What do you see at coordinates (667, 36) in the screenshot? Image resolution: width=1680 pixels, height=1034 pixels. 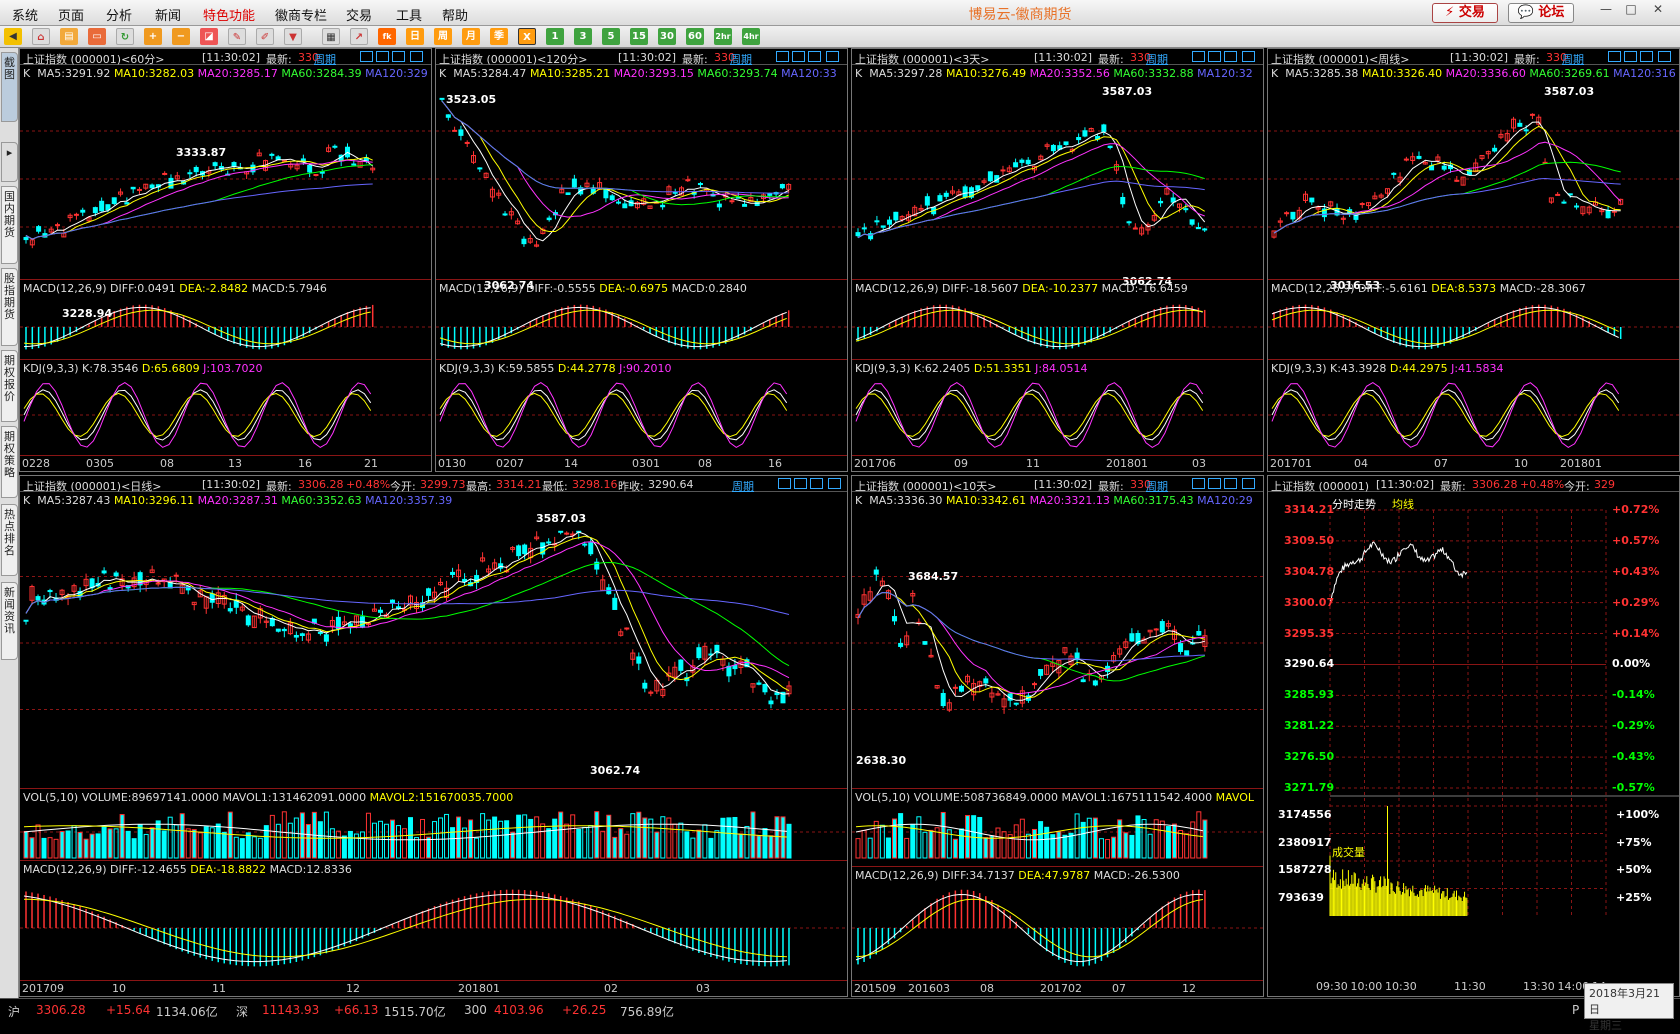 I see `min30-button: 30` at bounding box center [667, 36].